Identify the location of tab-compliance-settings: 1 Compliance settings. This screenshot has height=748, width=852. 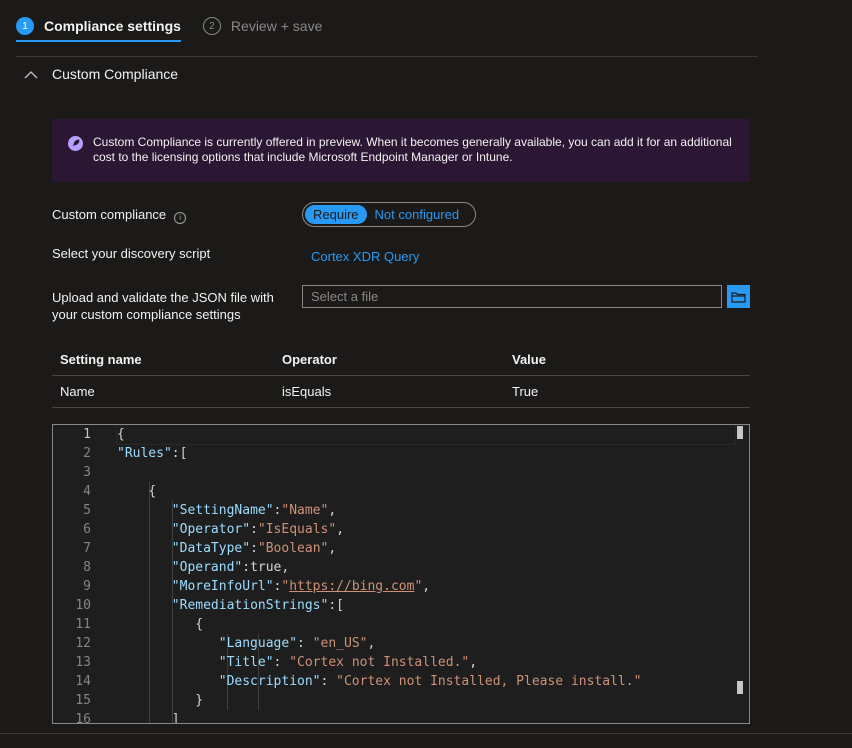
(98, 28).